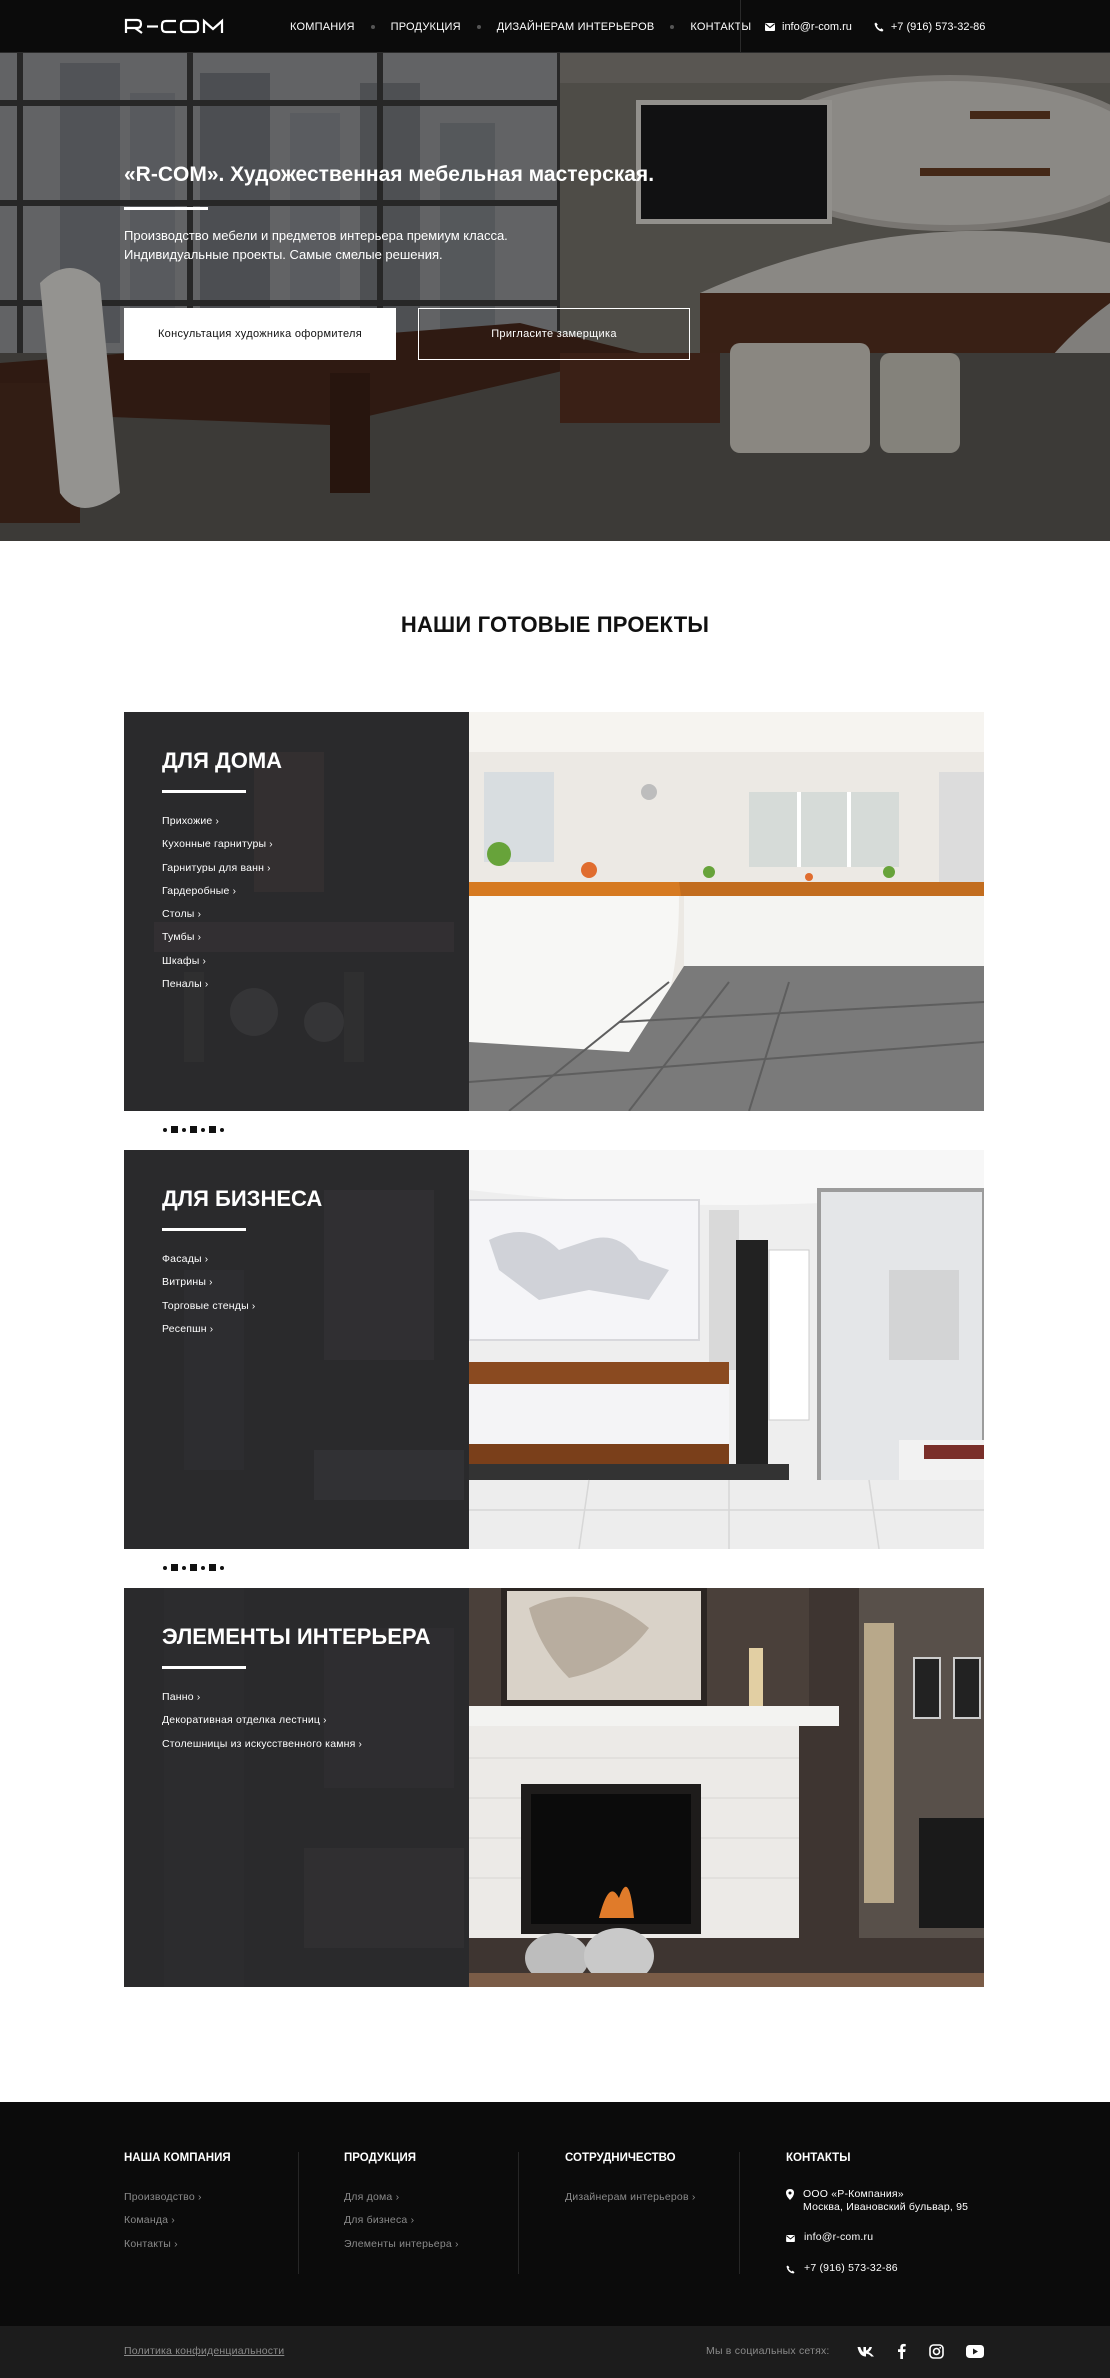  Describe the element at coordinates (620, 2158) in the screenshot. I see `footer-heading: Сотрудничество` at that location.